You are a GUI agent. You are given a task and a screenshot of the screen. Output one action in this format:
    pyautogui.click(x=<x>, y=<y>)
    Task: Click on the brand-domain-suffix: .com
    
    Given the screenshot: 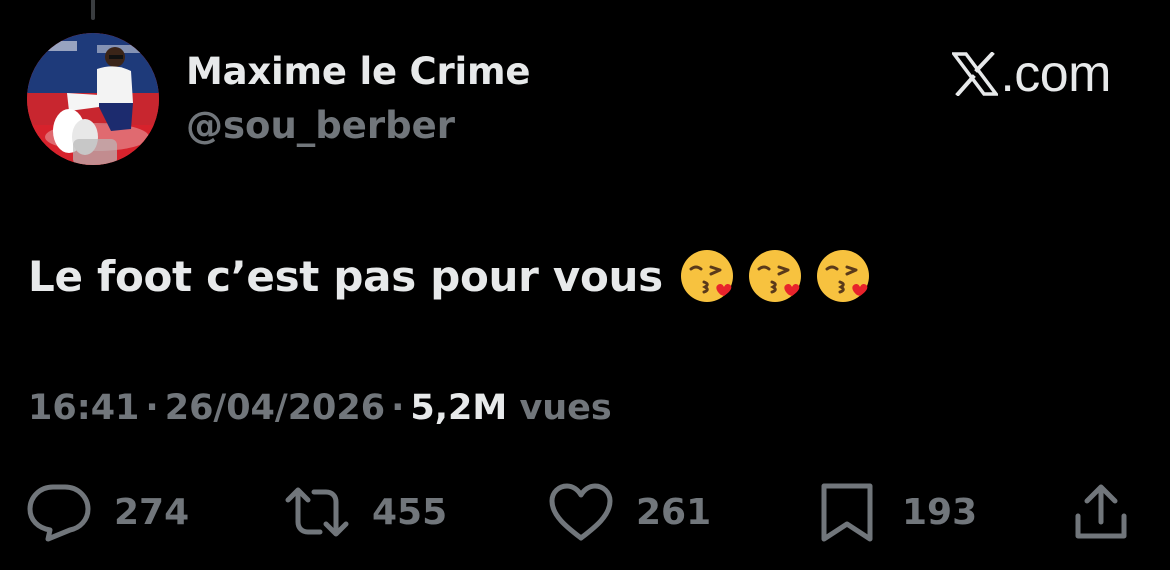 What is the action you would take?
    pyautogui.click(x=1055, y=74)
    